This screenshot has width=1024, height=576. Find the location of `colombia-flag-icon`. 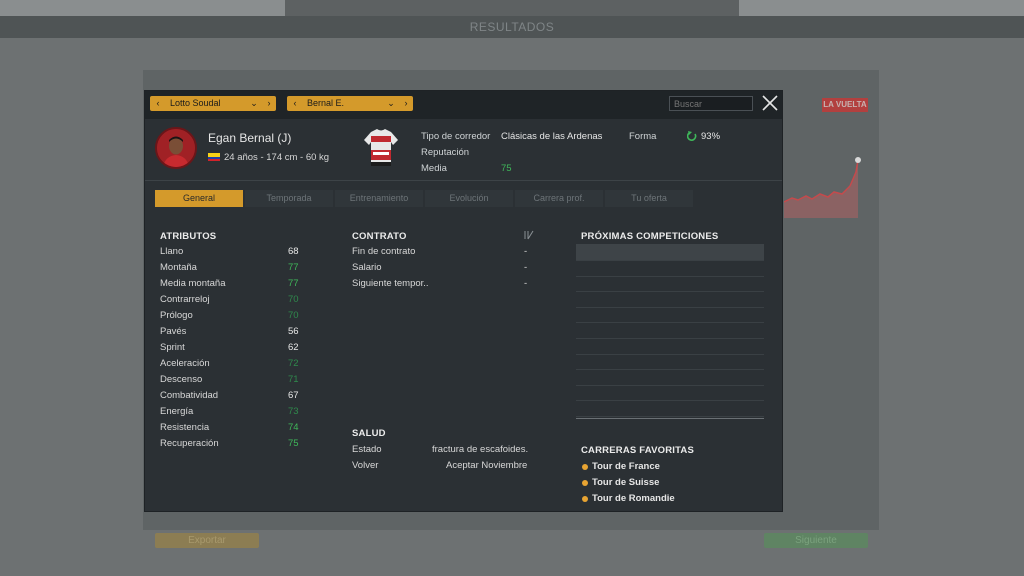

colombia-flag-icon is located at coordinates (214, 157).